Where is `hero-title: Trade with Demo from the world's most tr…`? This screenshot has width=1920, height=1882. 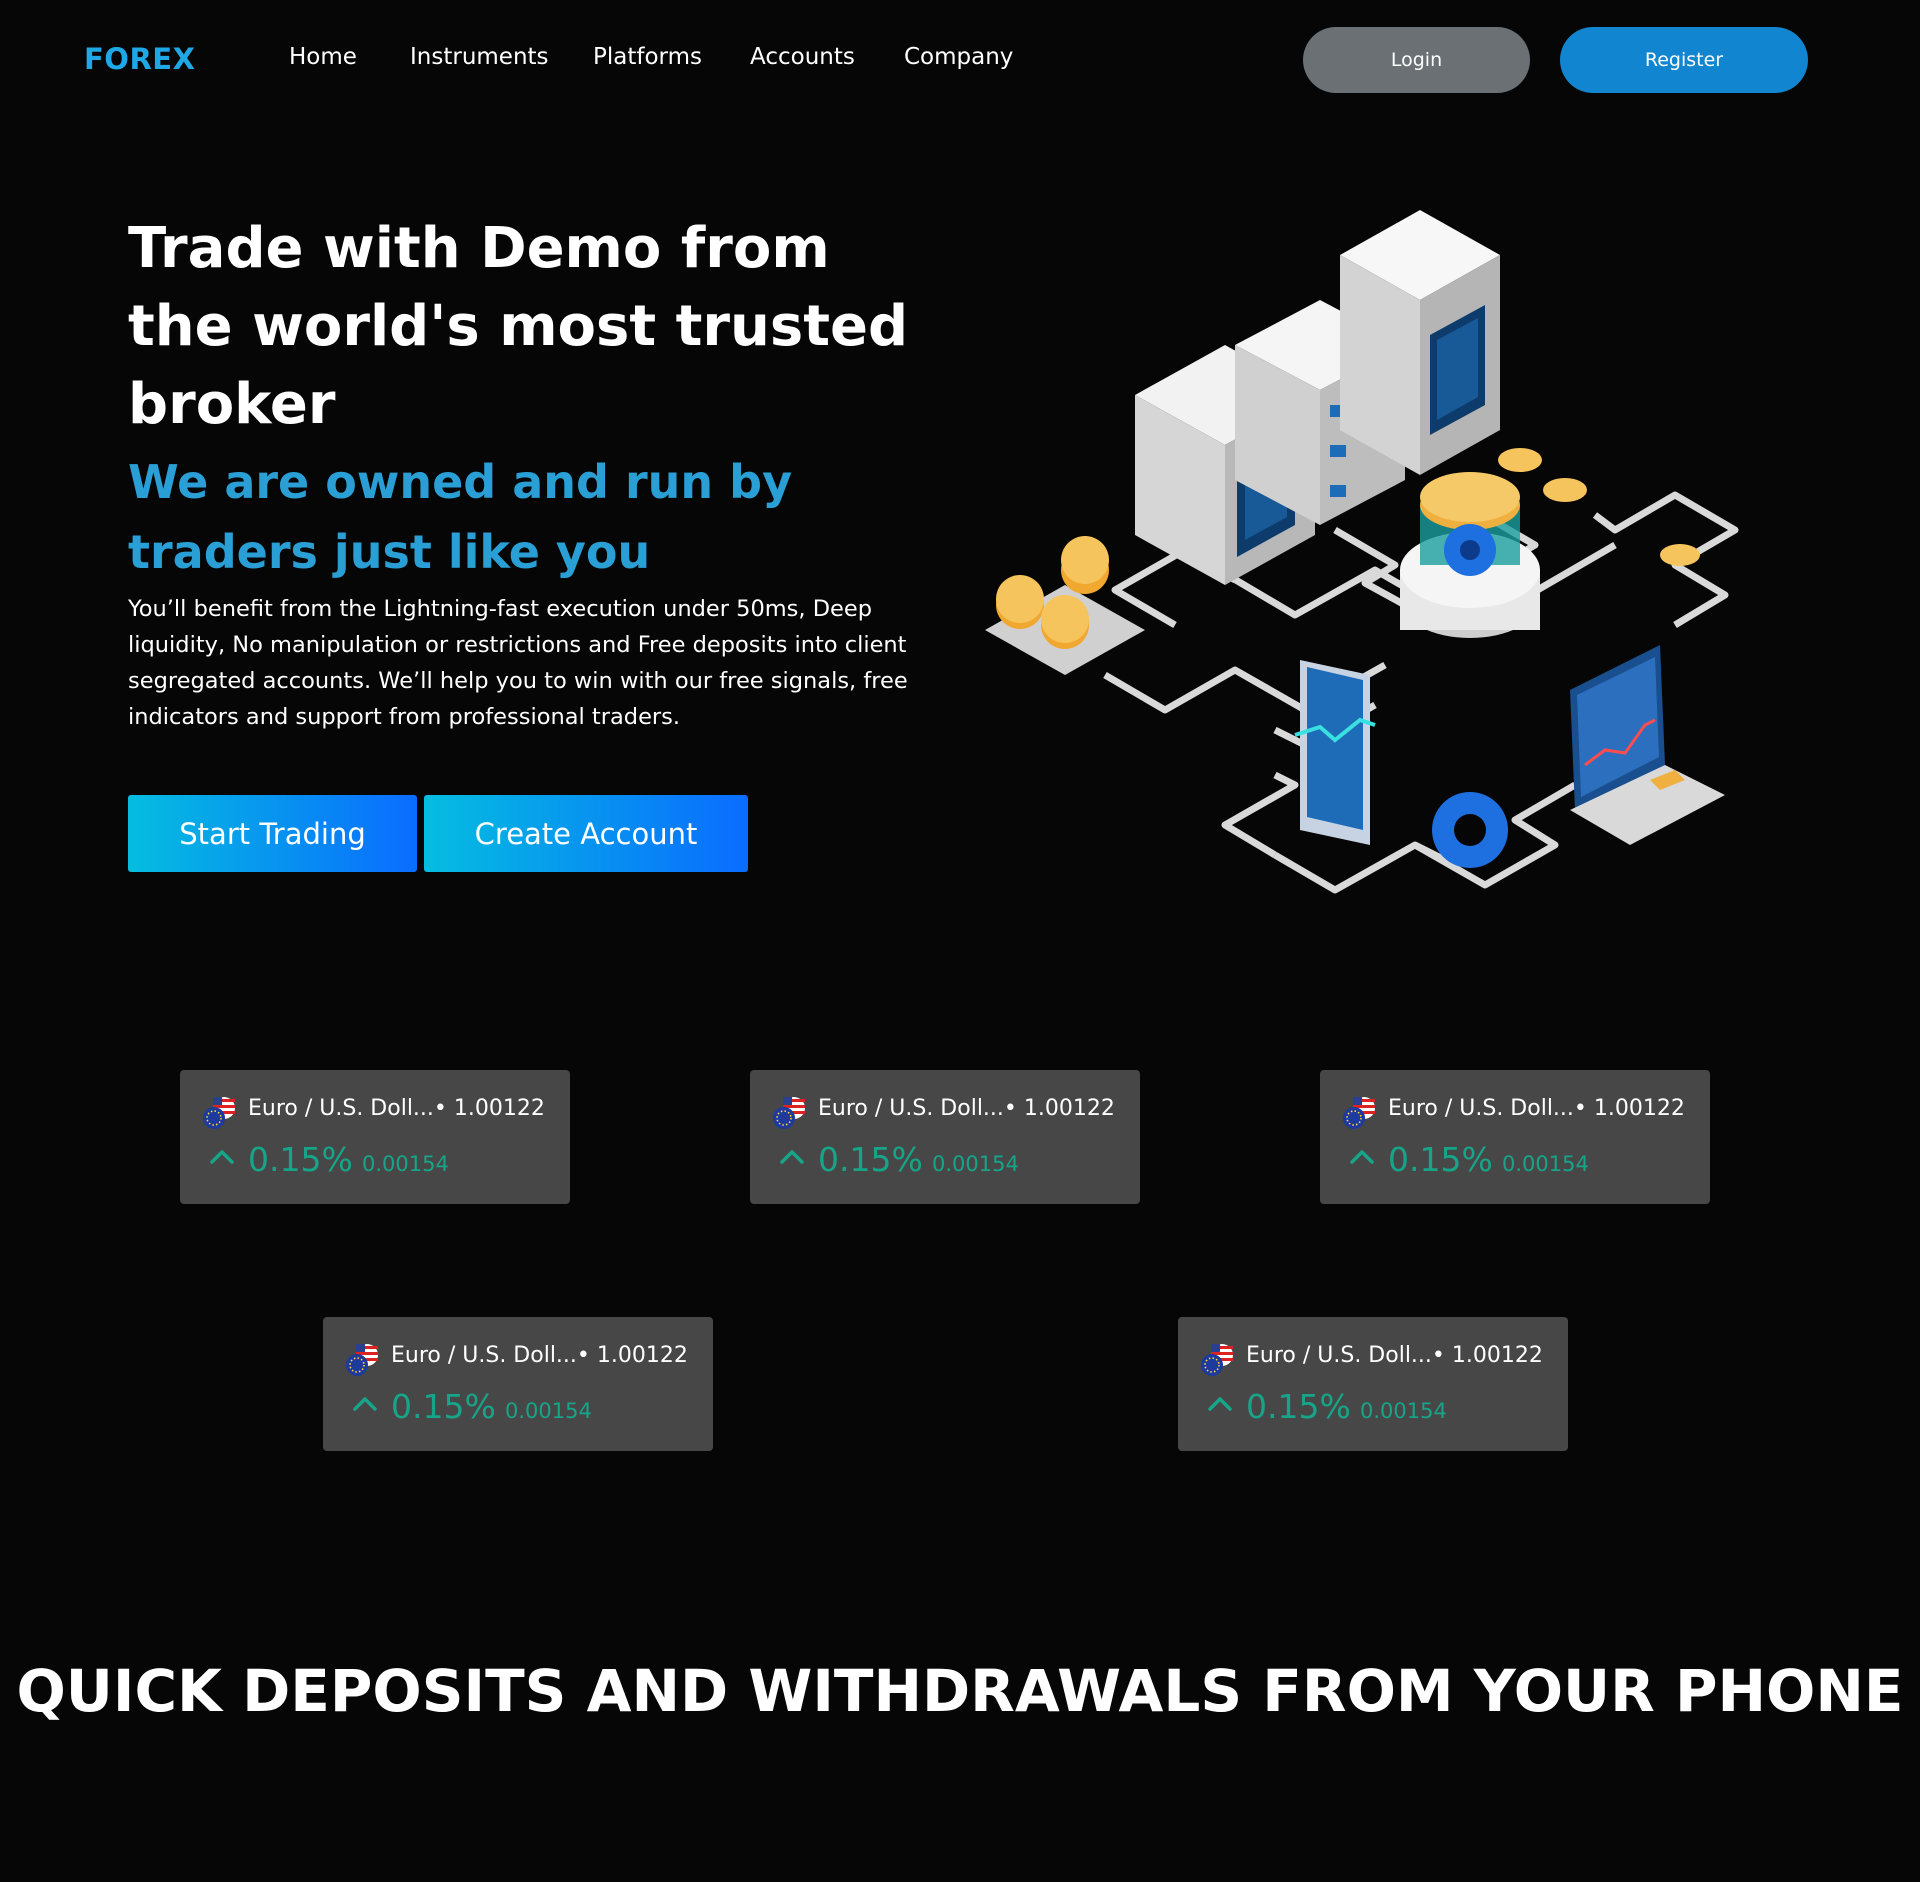
hero-title: Trade with Demo from the world's most tr… is located at coordinates (518, 326).